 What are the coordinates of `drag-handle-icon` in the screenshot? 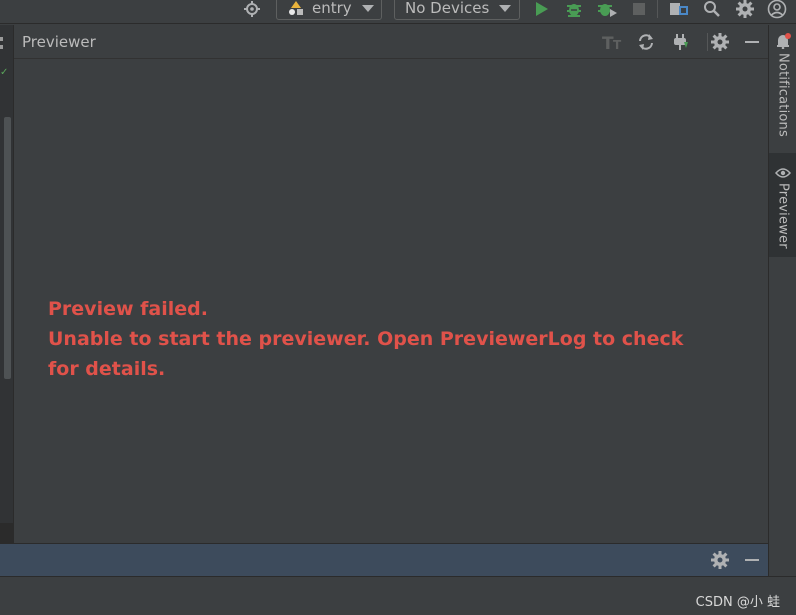 It's located at (2, 43).